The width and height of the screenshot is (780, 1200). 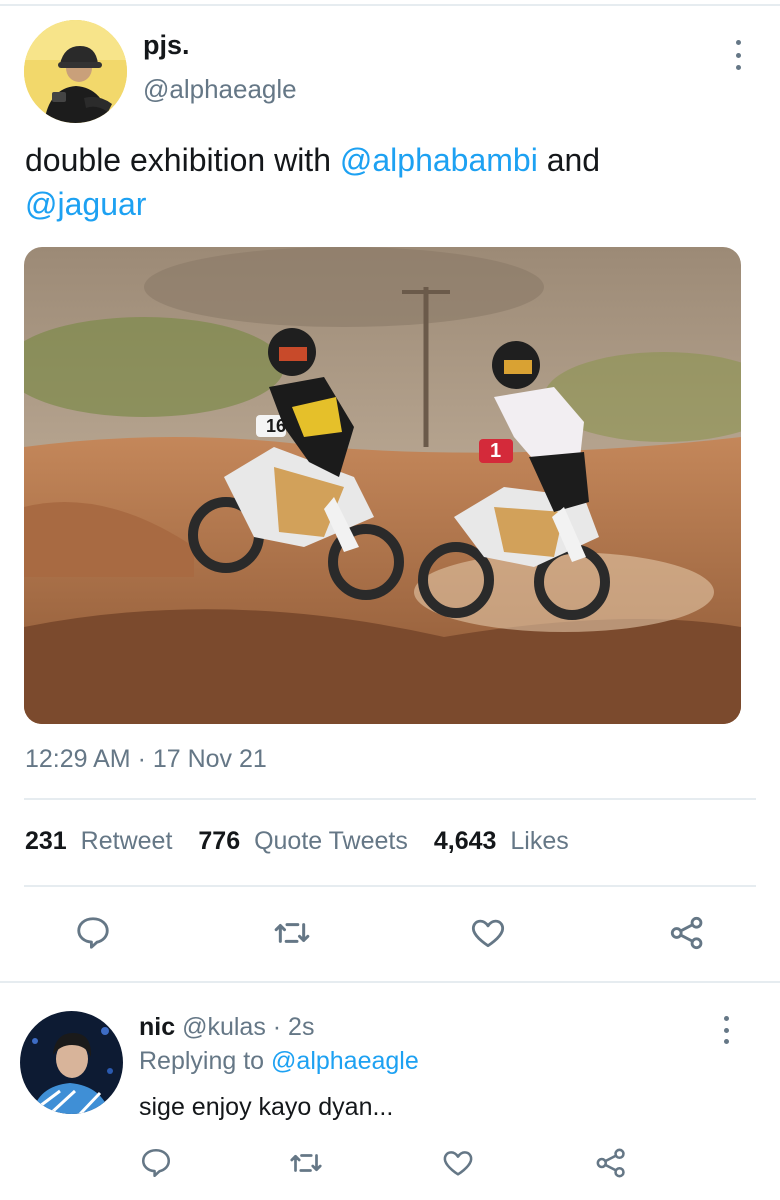 What do you see at coordinates (220, 89) in the screenshot?
I see `author-handle: @alphaeagle` at bounding box center [220, 89].